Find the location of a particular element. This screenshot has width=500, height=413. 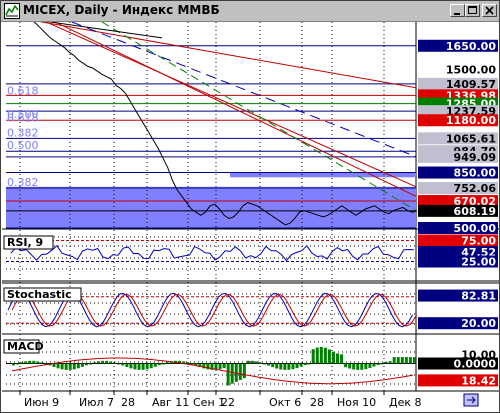

price-tag: 18.42 is located at coordinates (478, 380).